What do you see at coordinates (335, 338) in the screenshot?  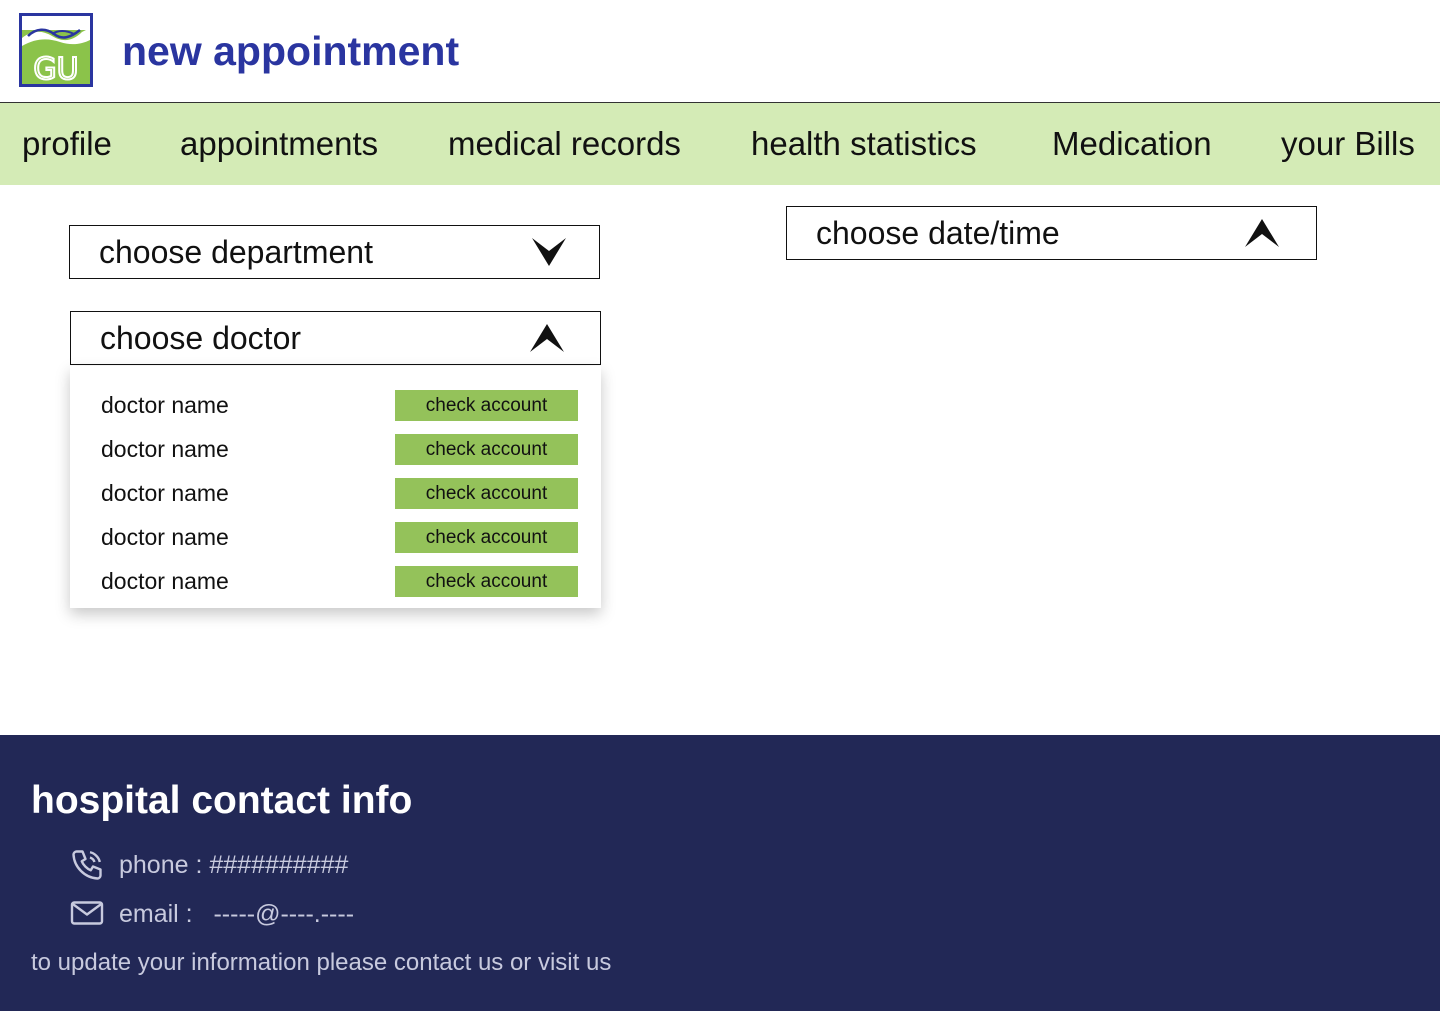 I see `doctor-dropdown: choose doctor` at bounding box center [335, 338].